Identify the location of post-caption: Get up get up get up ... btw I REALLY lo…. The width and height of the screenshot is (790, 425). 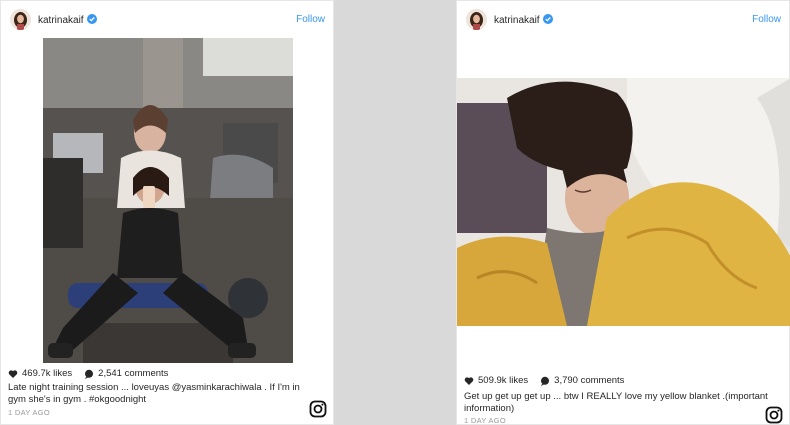
(616, 402).